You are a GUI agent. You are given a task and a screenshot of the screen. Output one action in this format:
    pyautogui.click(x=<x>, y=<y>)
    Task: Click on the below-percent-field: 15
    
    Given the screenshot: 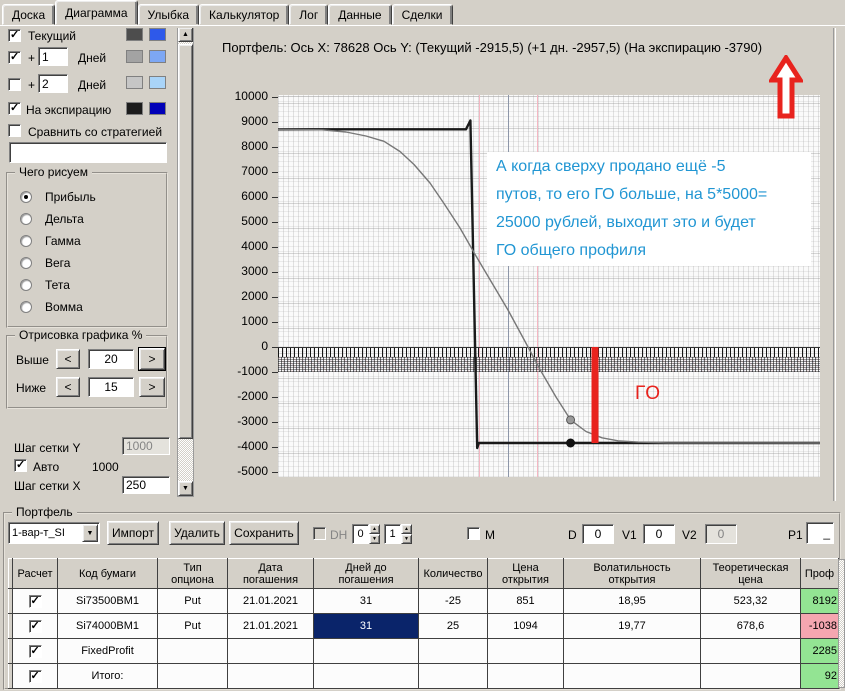 What is the action you would take?
    pyautogui.click(x=111, y=387)
    